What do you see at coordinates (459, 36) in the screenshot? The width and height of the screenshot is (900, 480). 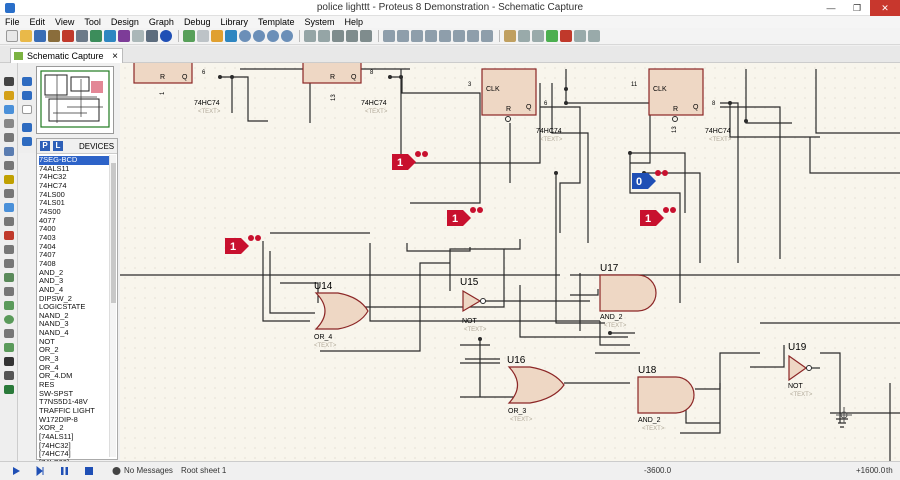 I see `make-device-icon` at bounding box center [459, 36].